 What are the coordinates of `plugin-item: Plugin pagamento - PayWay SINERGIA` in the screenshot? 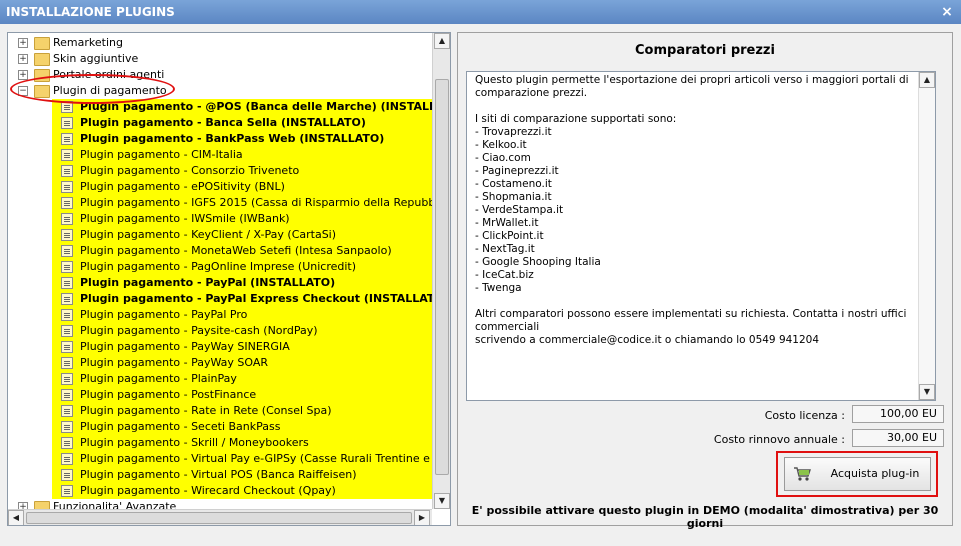 It's located at (242, 347).